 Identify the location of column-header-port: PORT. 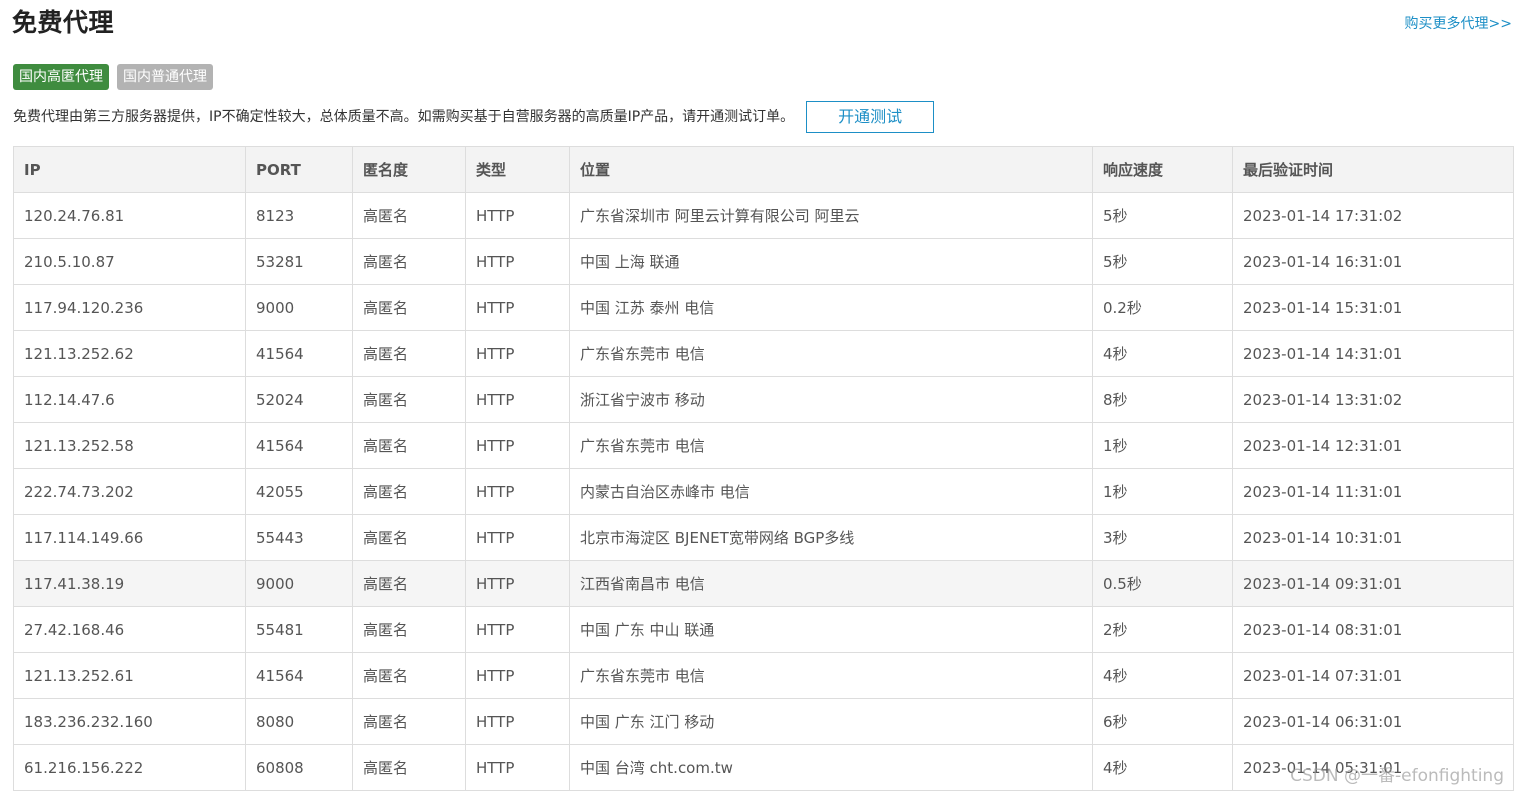
(299, 169).